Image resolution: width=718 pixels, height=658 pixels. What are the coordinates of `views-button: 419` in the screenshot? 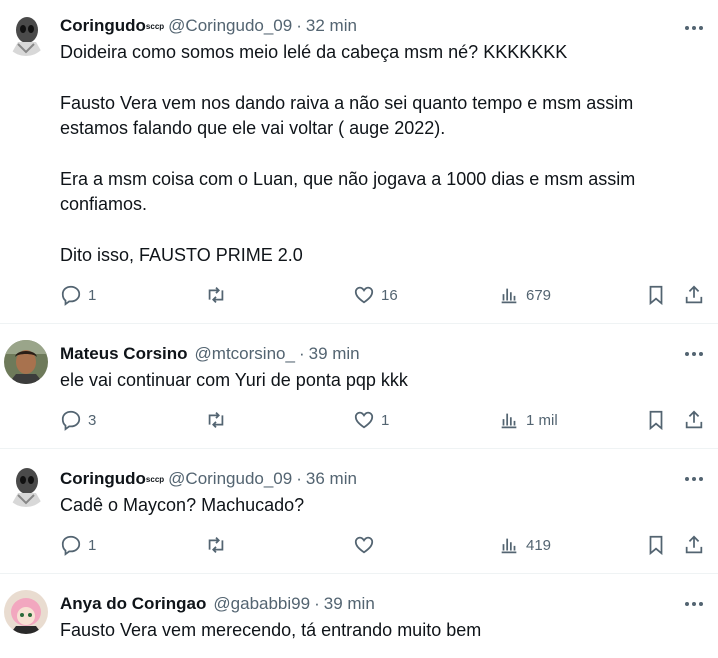 It's located at (524, 545).